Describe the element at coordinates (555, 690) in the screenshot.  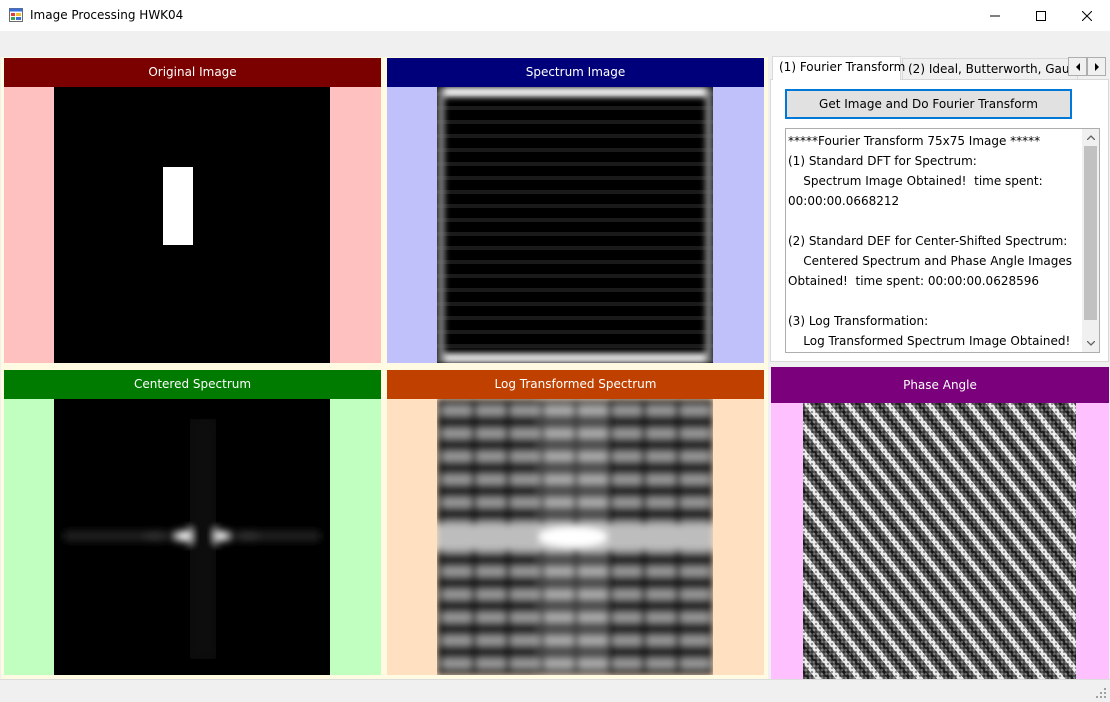
I see `status-bar` at that location.